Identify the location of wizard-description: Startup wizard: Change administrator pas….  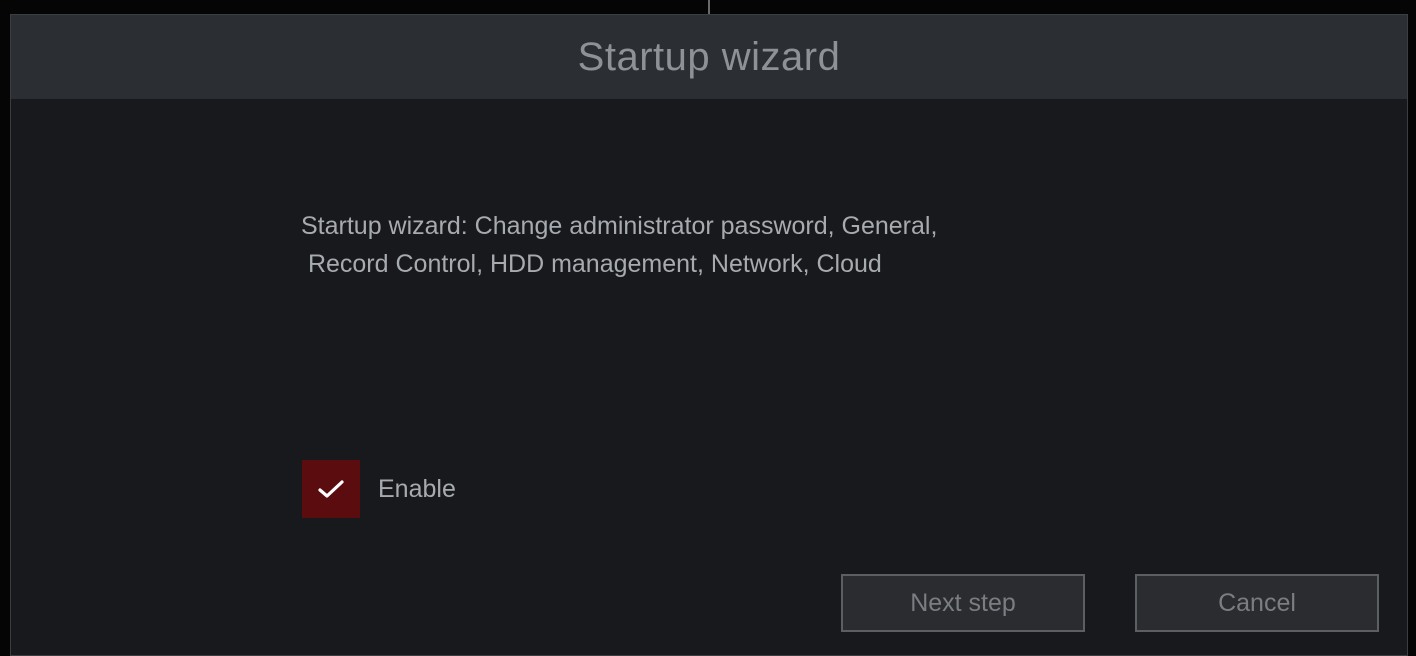
(701, 245).